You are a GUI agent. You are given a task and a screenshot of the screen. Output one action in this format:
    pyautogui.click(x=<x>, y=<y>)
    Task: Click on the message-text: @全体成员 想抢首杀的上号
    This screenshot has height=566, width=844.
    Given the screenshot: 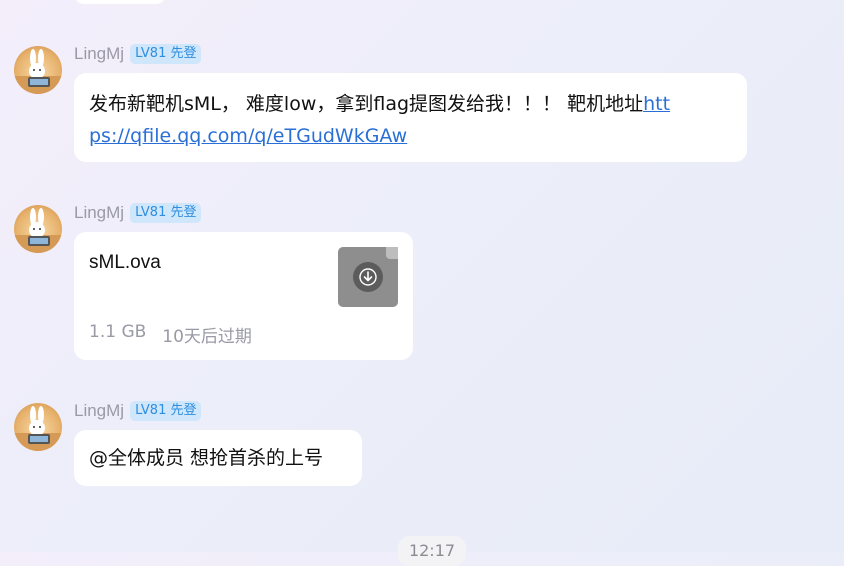 What is the action you would take?
    pyautogui.click(x=206, y=458)
    